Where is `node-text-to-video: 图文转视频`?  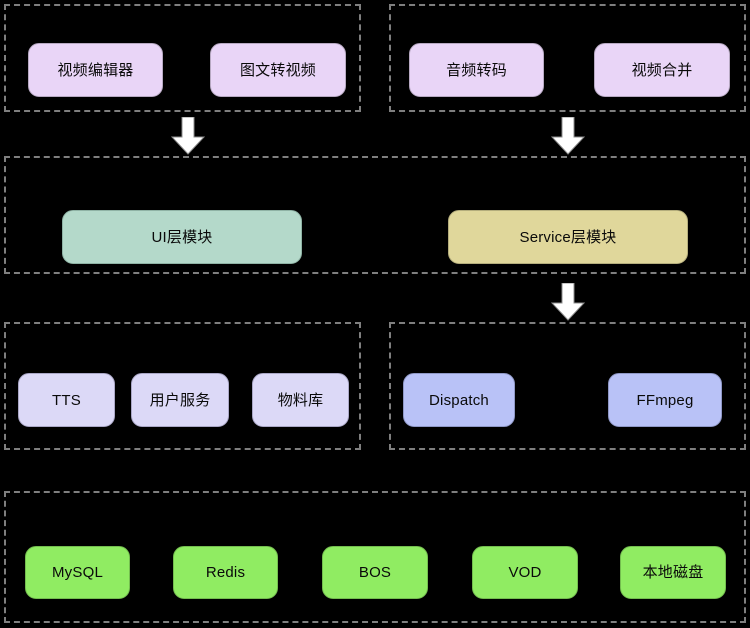
node-text-to-video: 图文转视频 is located at coordinates (278, 70).